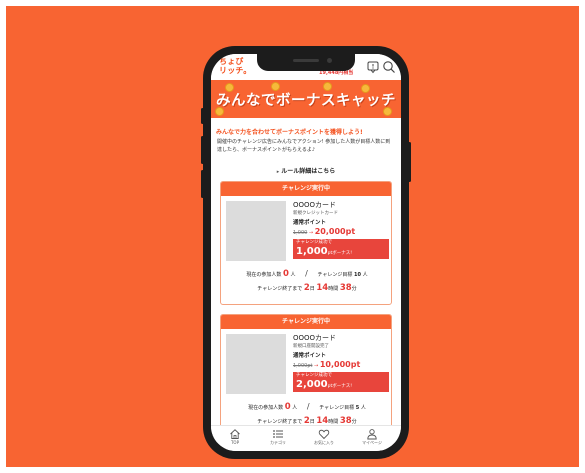  Describe the element at coordinates (202, 116) in the screenshot. I see `mute-switch` at that location.